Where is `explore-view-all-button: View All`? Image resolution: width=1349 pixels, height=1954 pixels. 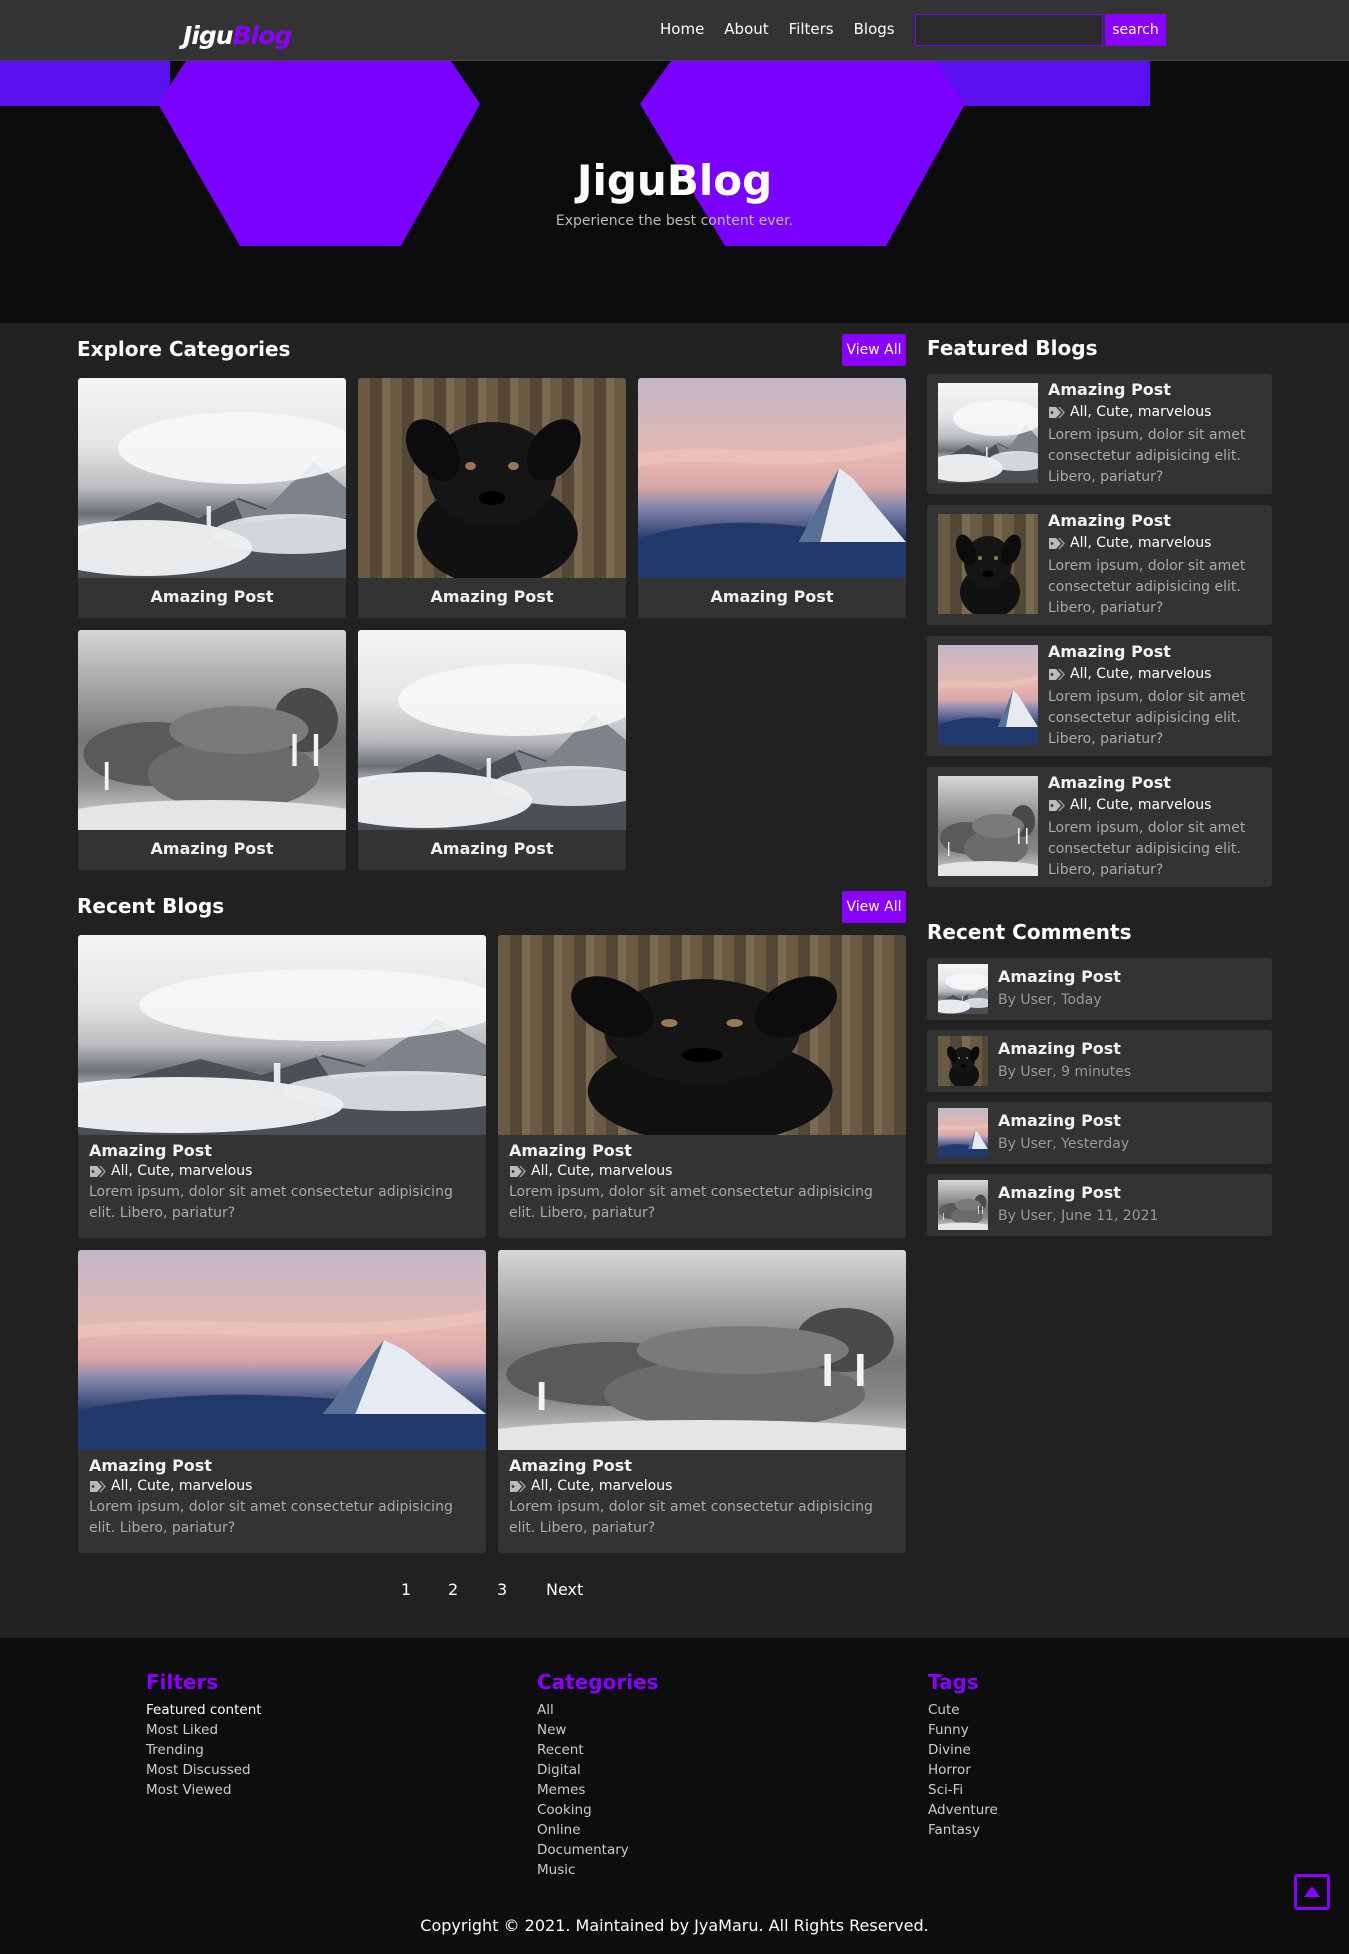
explore-view-all-button: View All is located at coordinates (874, 350).